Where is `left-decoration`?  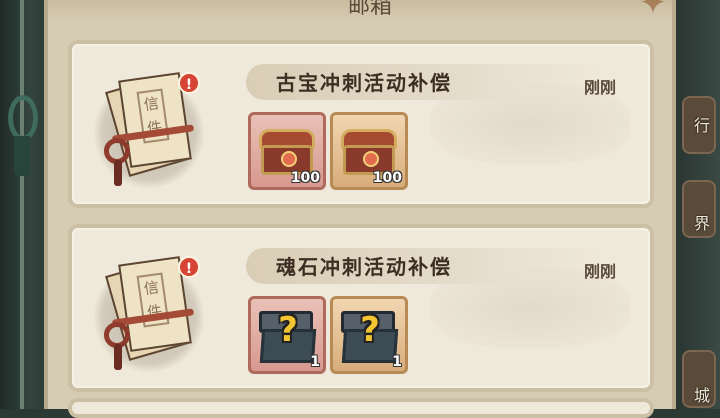
left-decoration is located at coordinates (25, 204).